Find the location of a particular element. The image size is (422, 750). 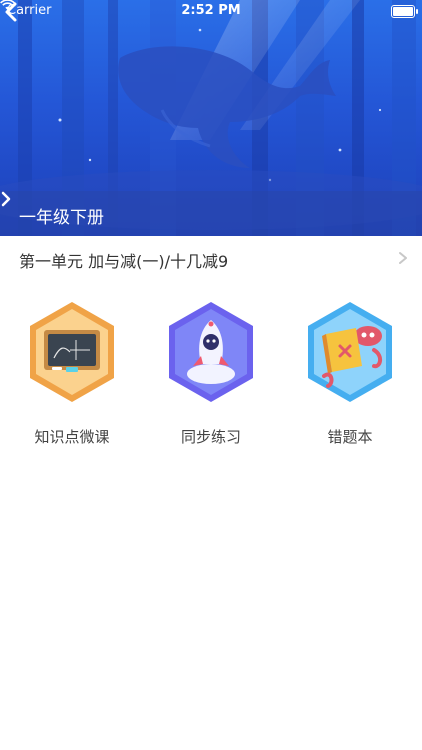

unit-label: 第一单元 加与减(一)/十几减9 is located at coordinates (124, 261).